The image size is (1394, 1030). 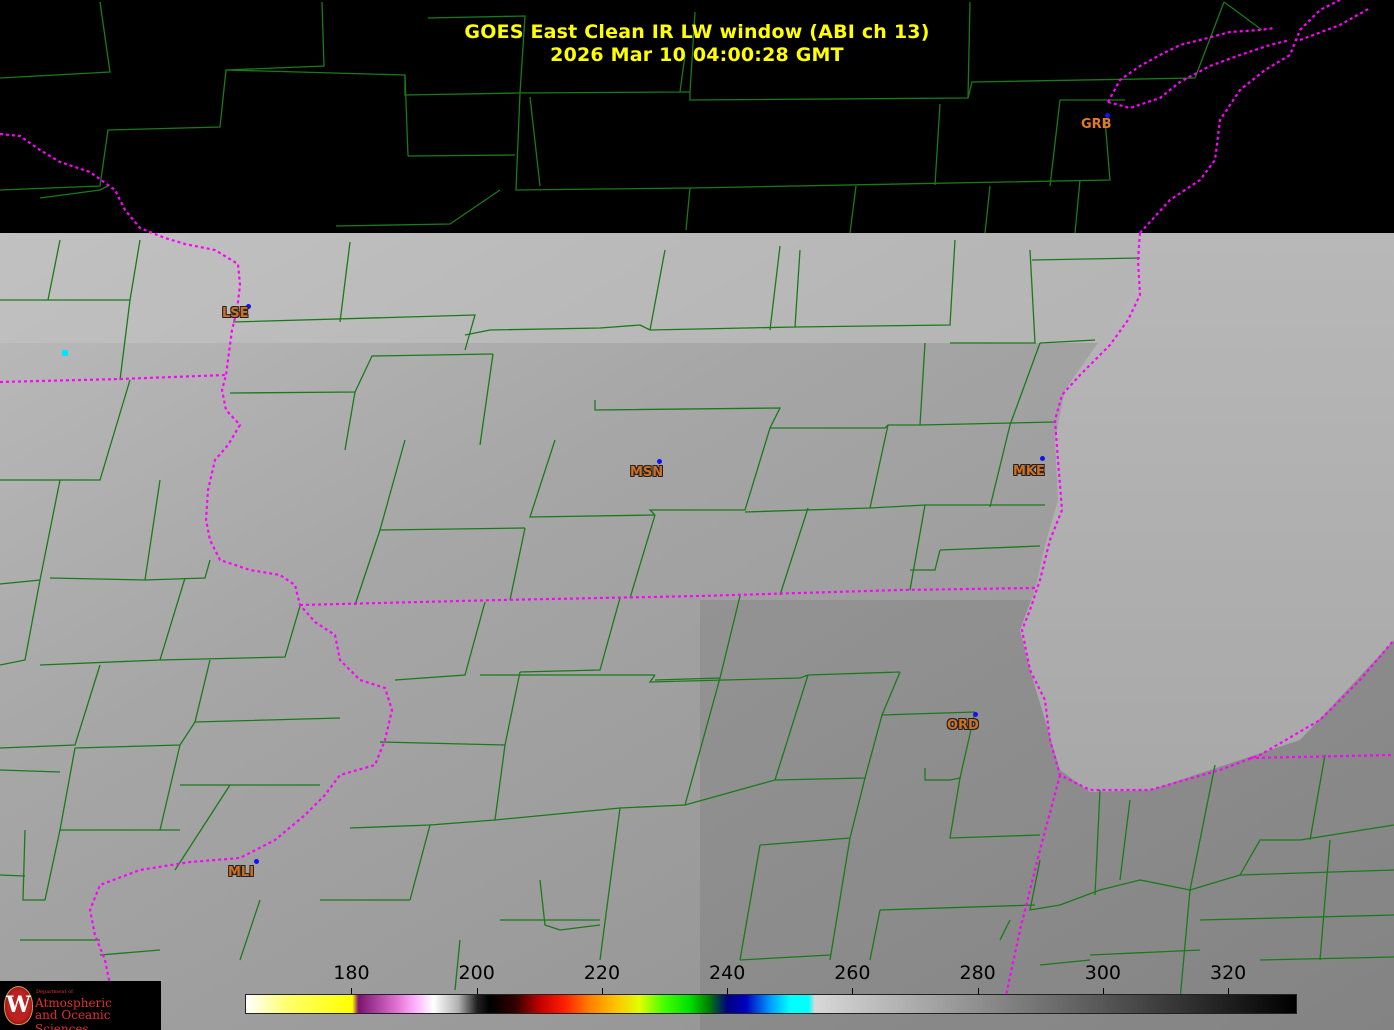 I want to click on station-dot-mke, so click(x=1042, y=458).